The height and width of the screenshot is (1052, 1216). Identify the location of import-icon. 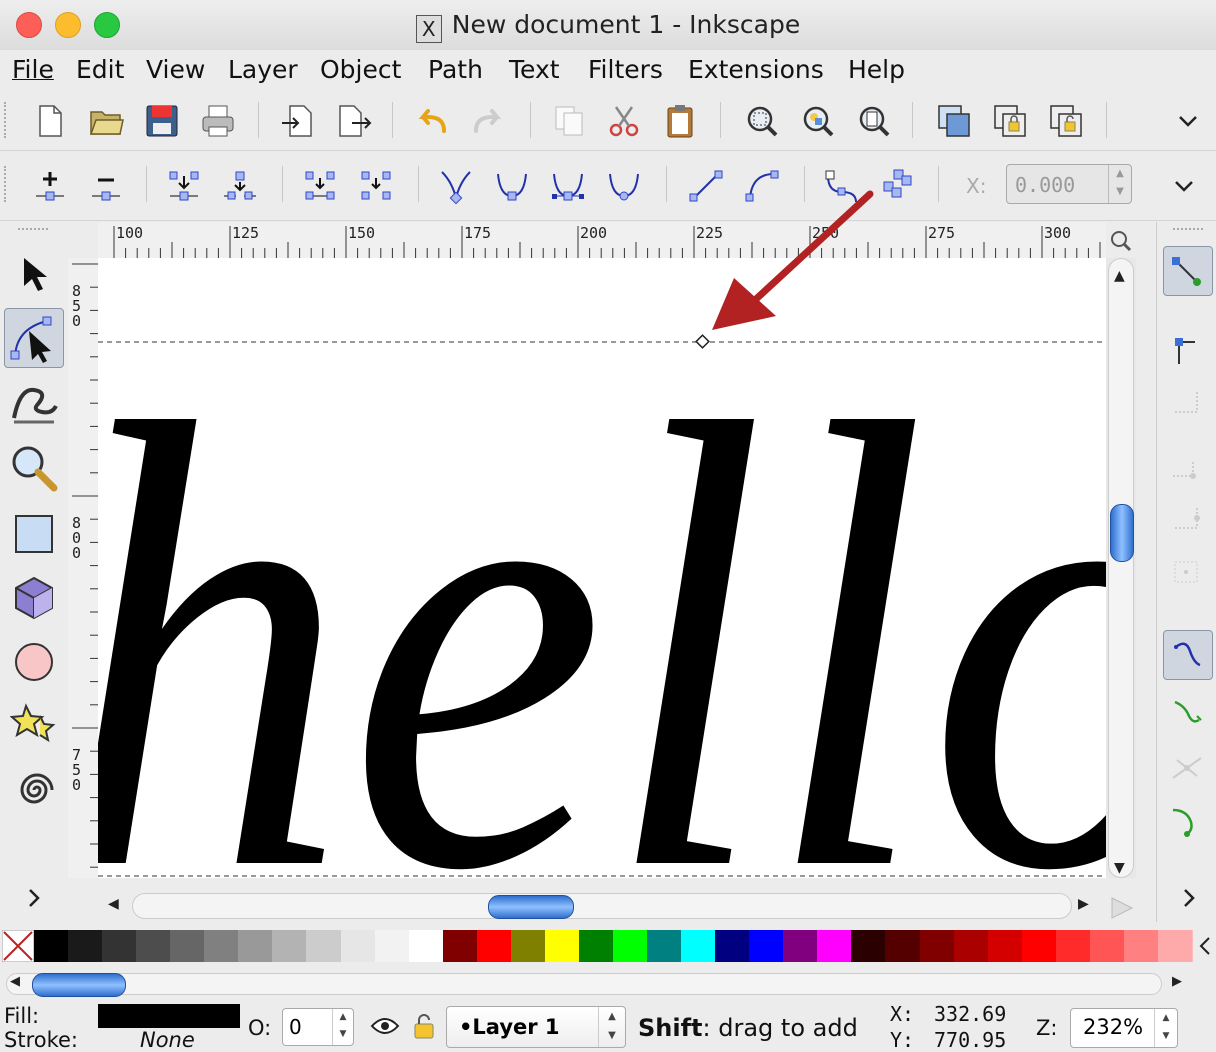
(298, 121).